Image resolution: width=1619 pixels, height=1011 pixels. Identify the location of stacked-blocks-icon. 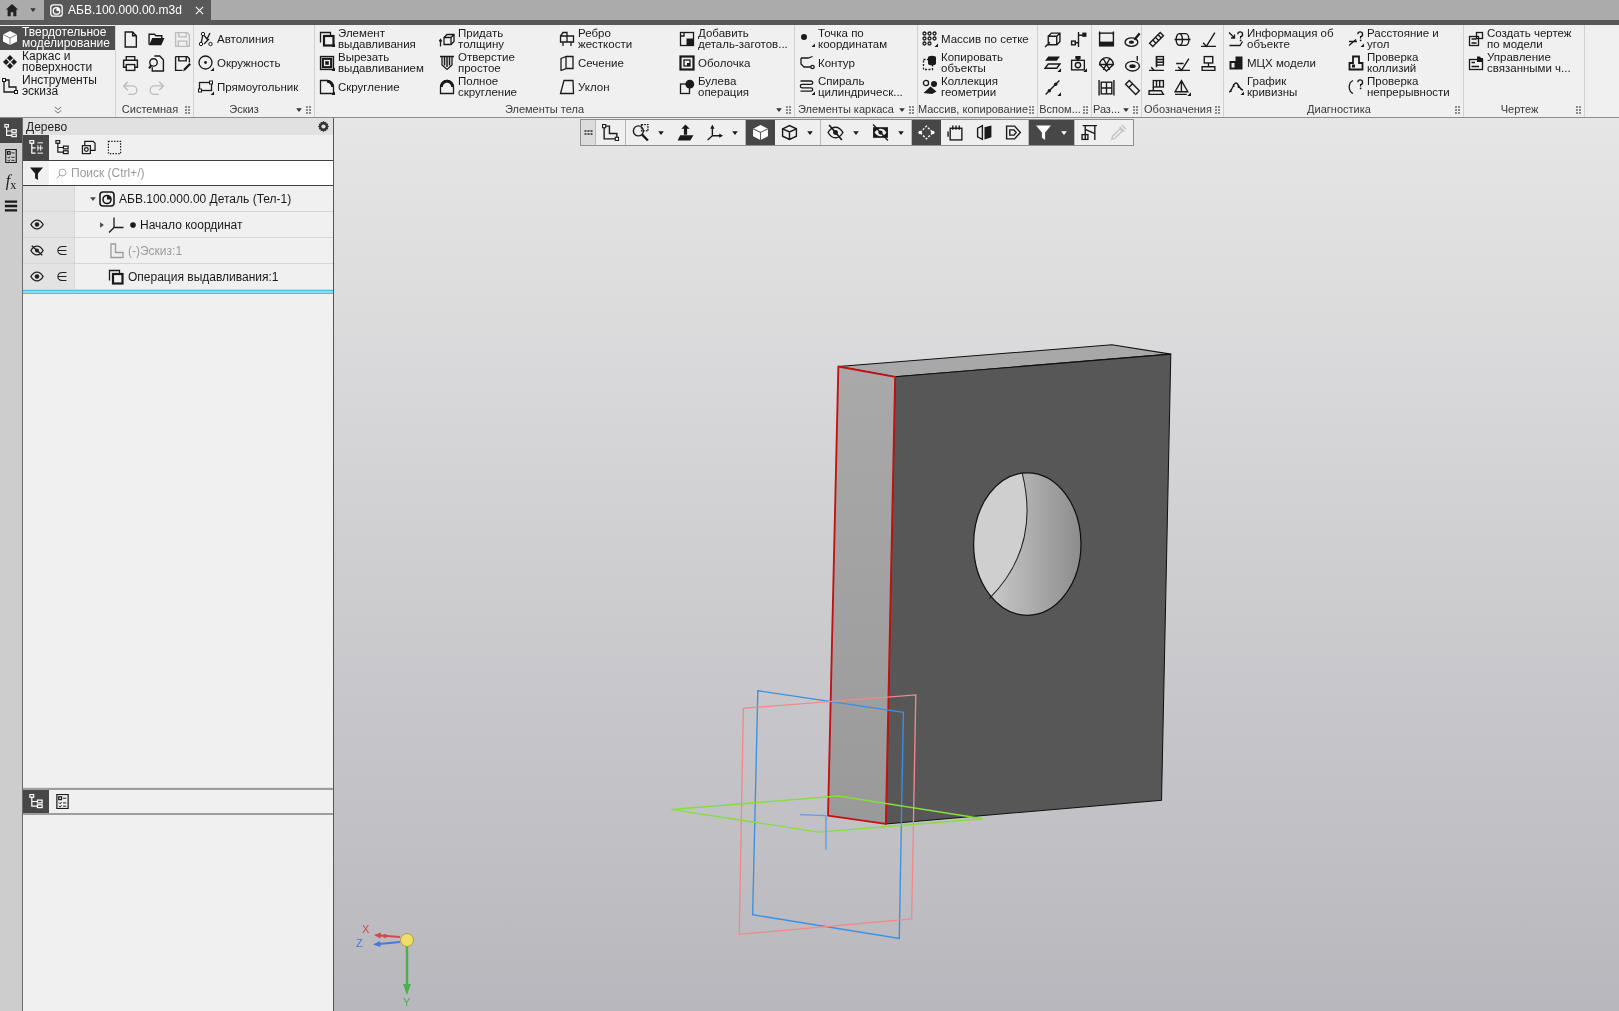
(1356, 63).